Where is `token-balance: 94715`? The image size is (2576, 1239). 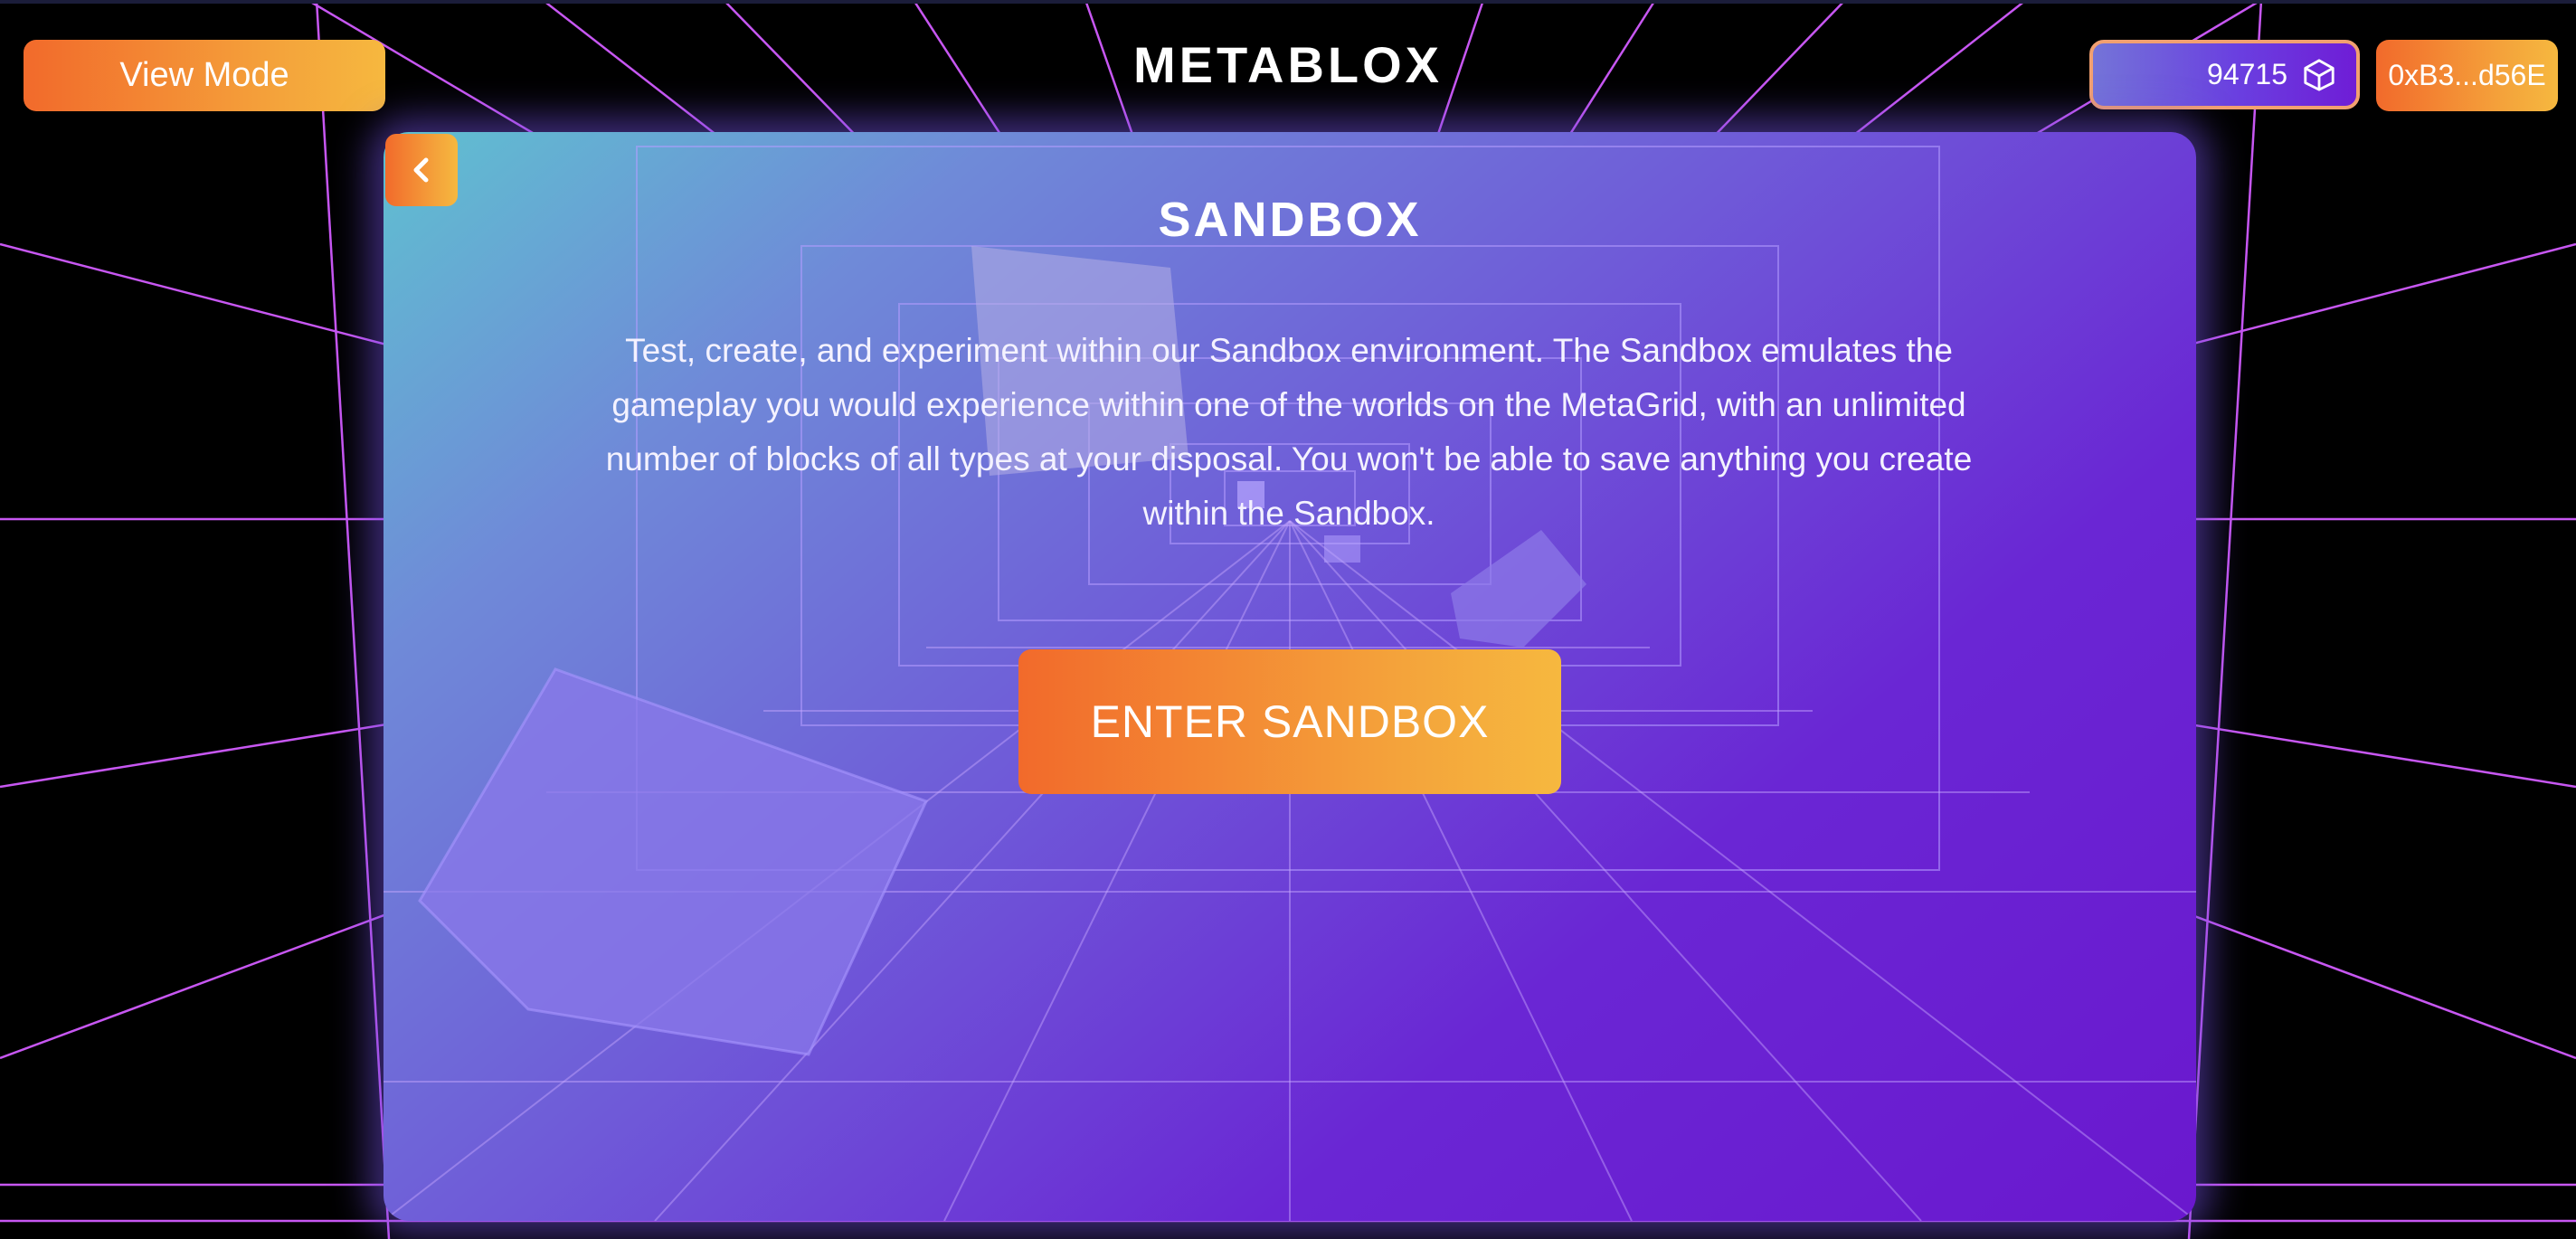 token-balance: 94715 is located at coordinates (2224, 74).